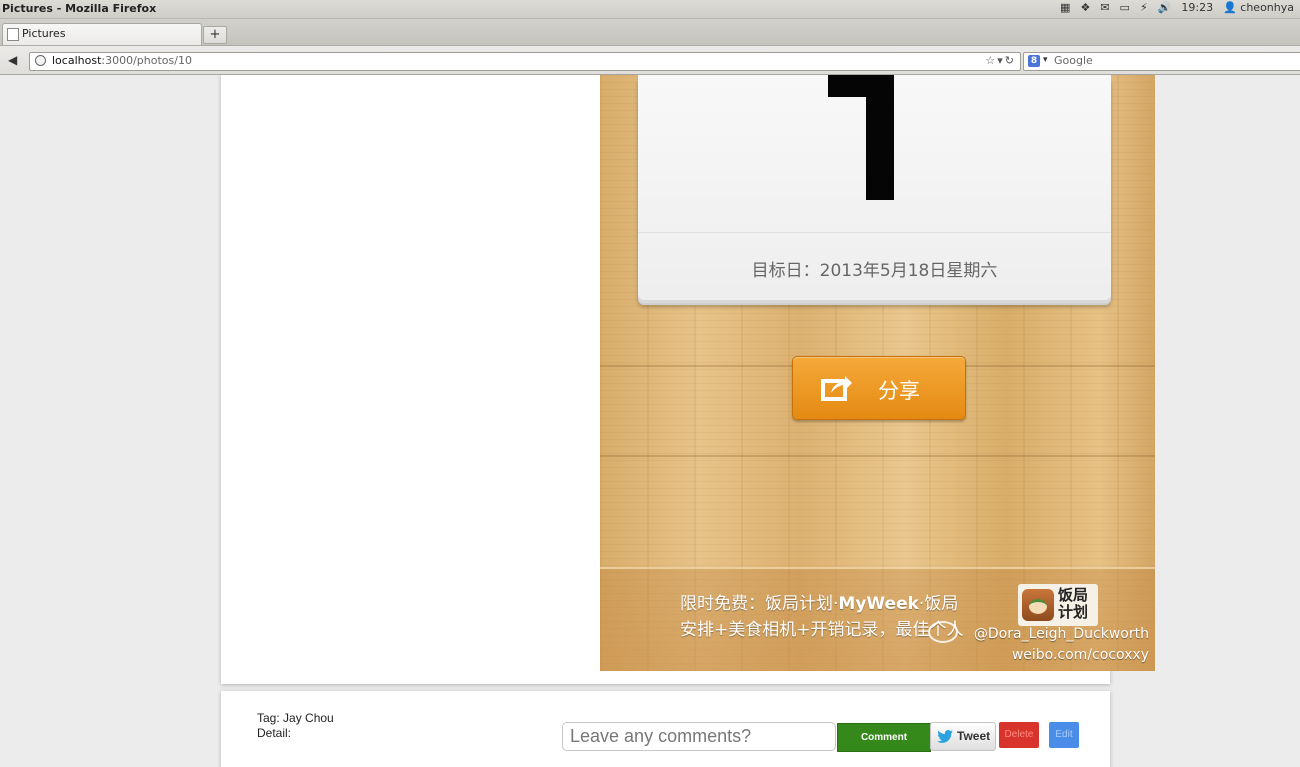 The height and width of the screenshot is (767, 1300). Describe the element at coordinates (1197, 7) in the screenshot. I see `clock: 19:23` at that location.